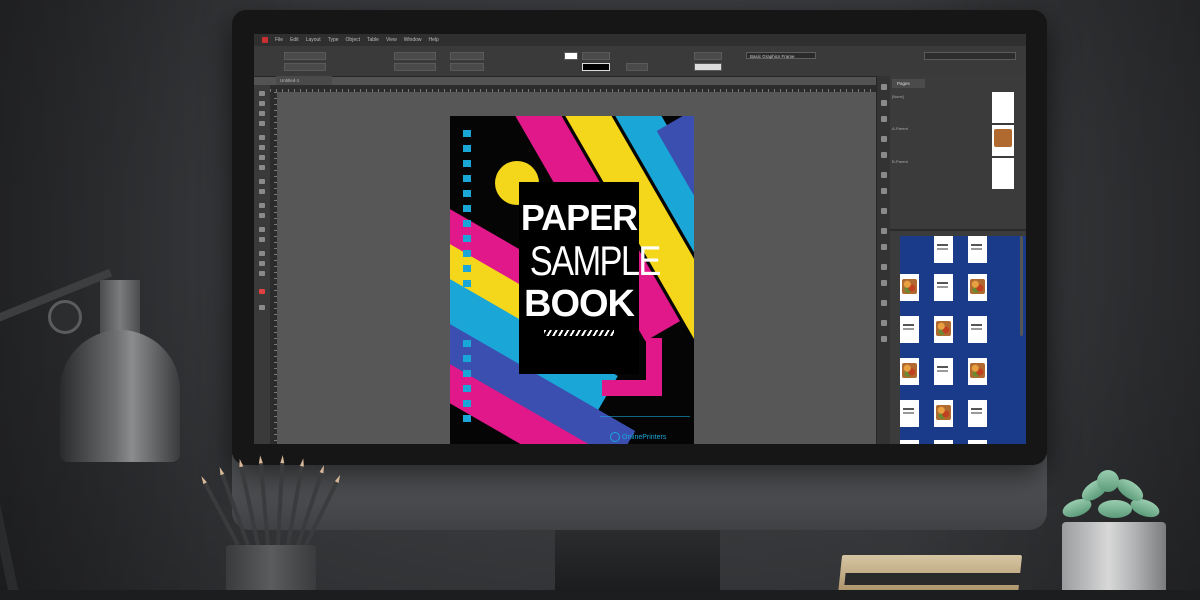 This screenshot has width=1200, height=600. I want to click on document-tab: Untitled-1, so click(304, 80).